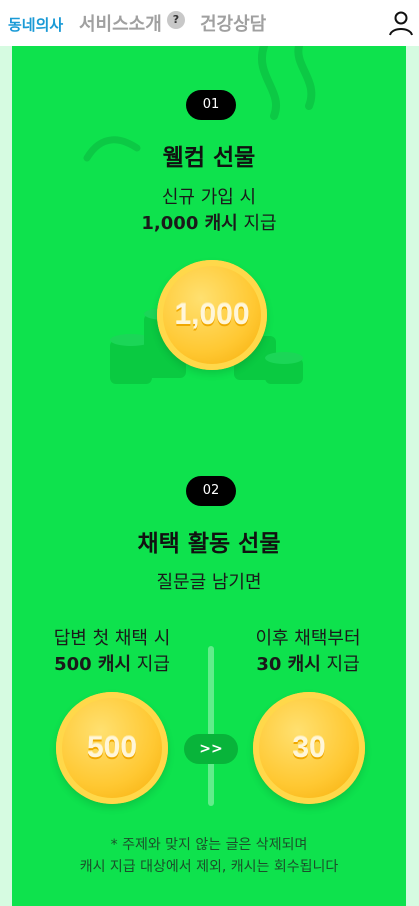 The height and width of the screenshot is (906, 419). What do you see at coordinates (150, 664) in the screenshot?
I see `first-adoption-suffix: 지급` at bounding box center [150, 664].